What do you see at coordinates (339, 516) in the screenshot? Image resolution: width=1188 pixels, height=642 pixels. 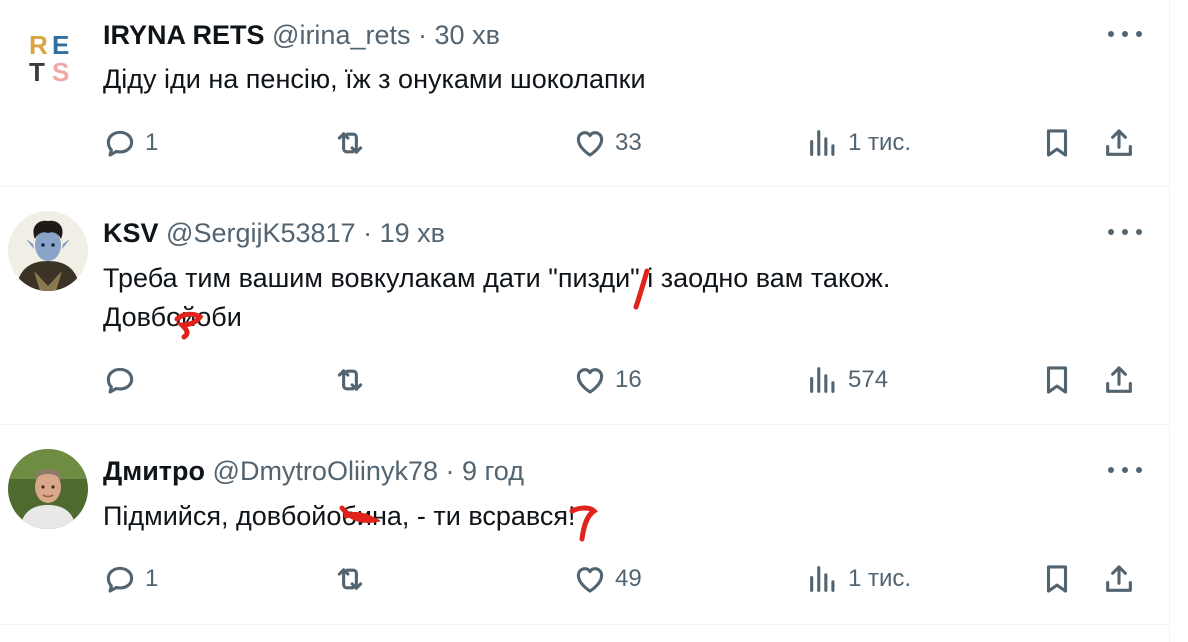 I see `tweet-text: Підмийся, довбойобина, - ти всрався!` at bounding box center [339, 516].